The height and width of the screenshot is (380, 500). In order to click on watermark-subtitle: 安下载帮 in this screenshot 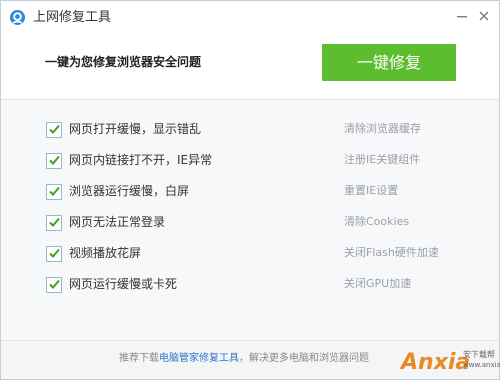, I will do `click(479, 354)`.